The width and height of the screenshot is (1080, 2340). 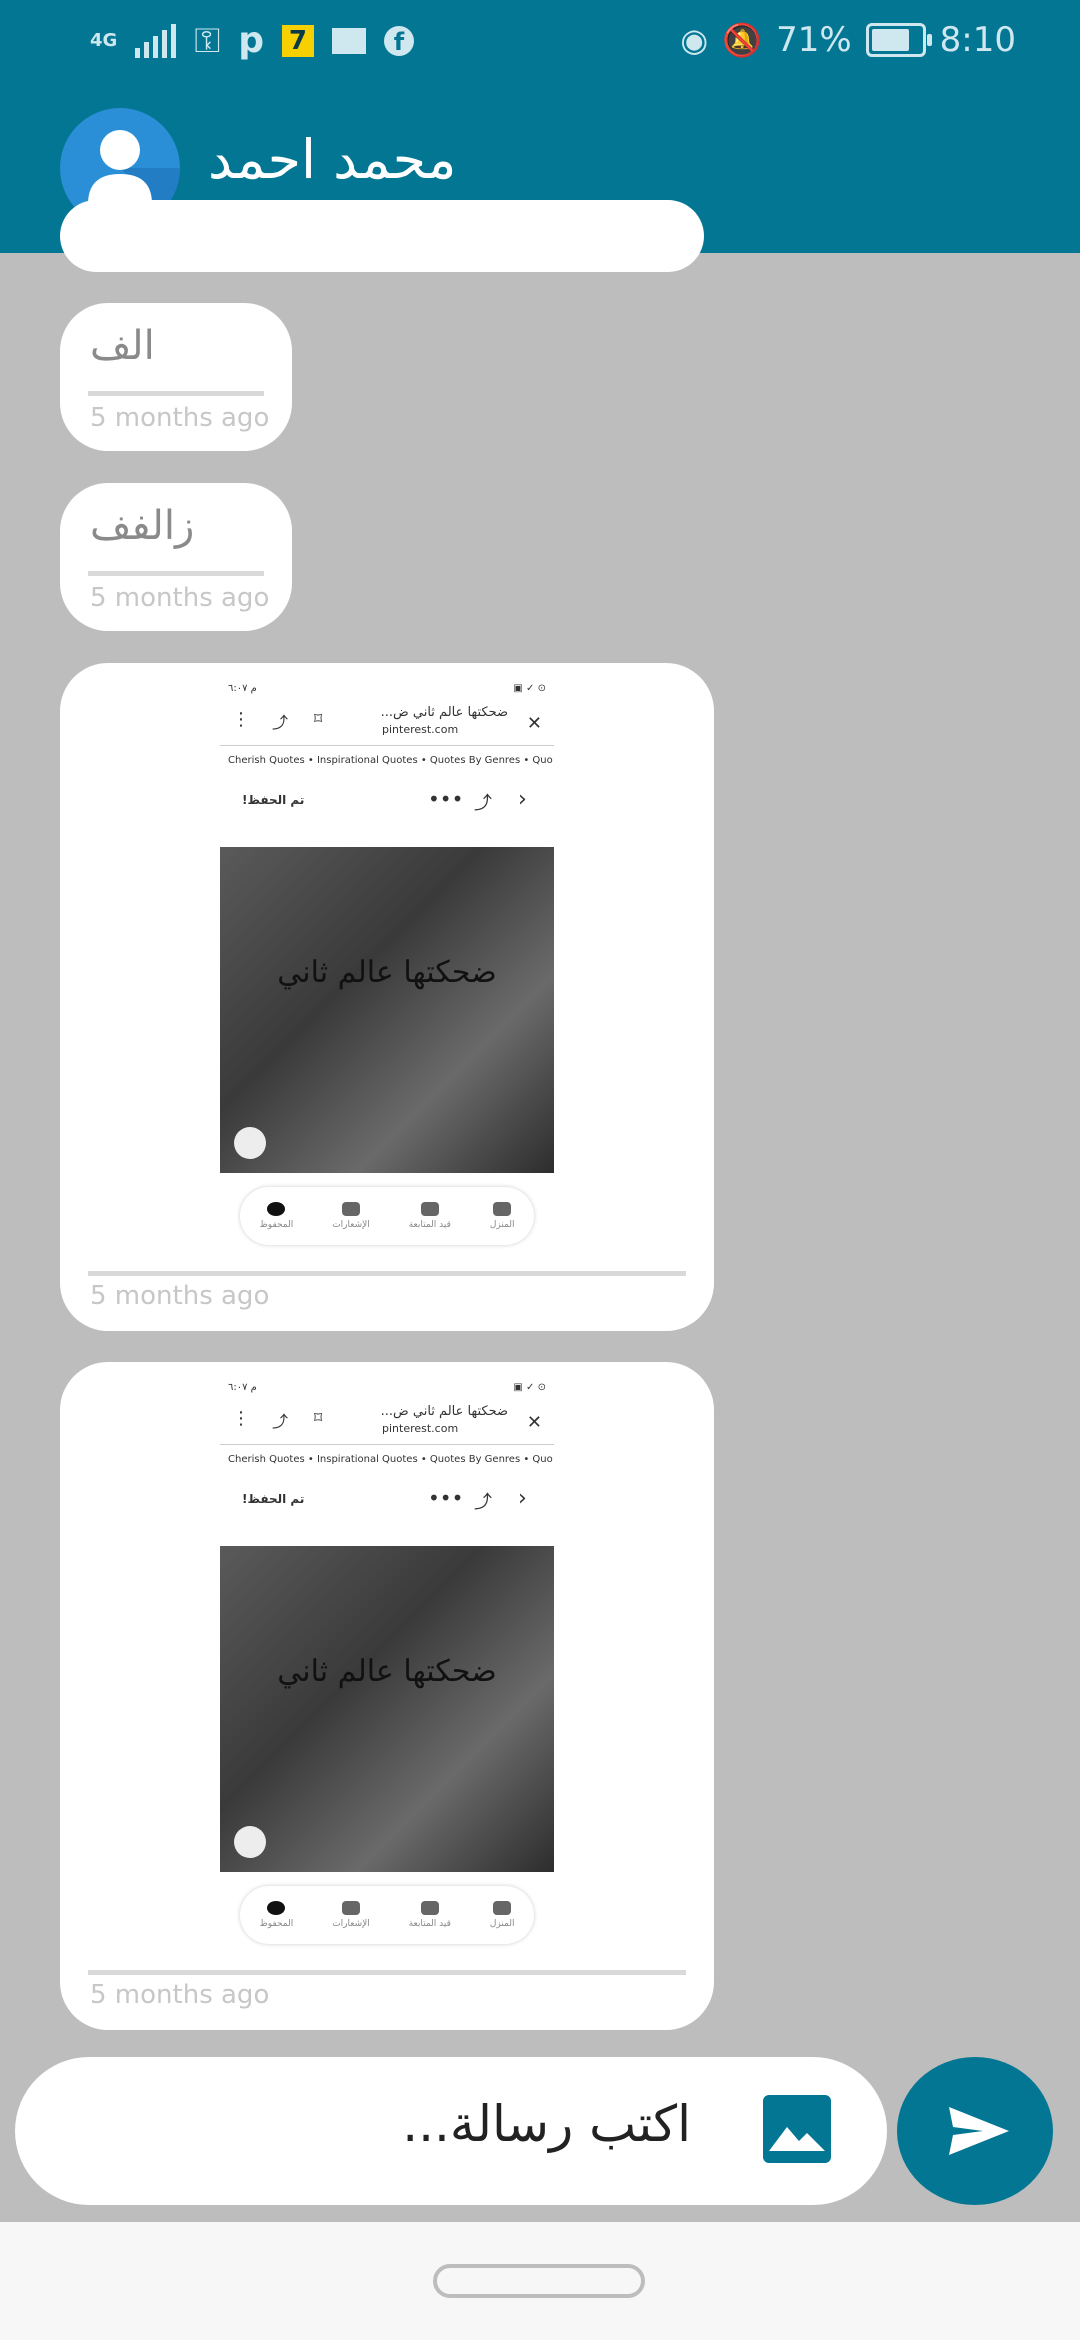 What do you see at coordinates (348, 40) in the screenshot?
I see `mail-icon` at bounding box center [348, 40].